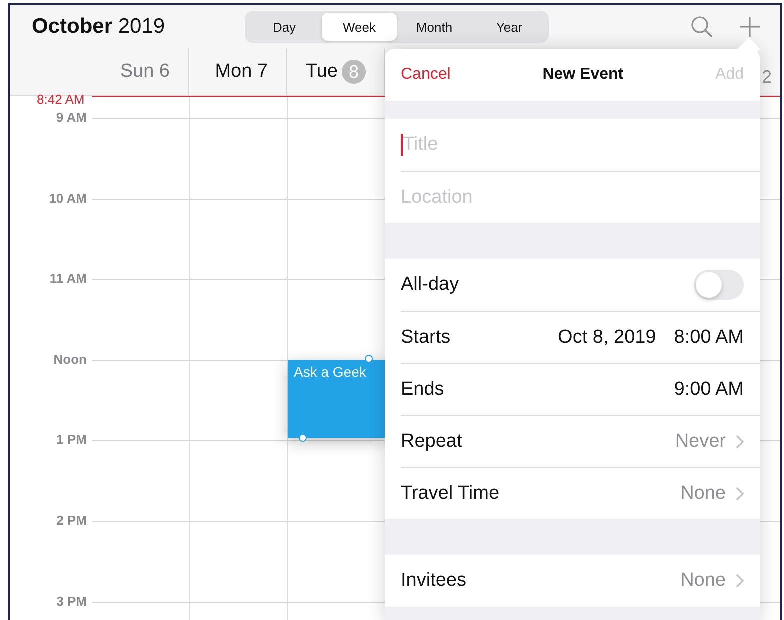 This screenshot has height=620, width=784. What do you see at coordinates (450, 493) in the screenshot?
I see `row-label: Travel Time` at bounding box center [450, 493].